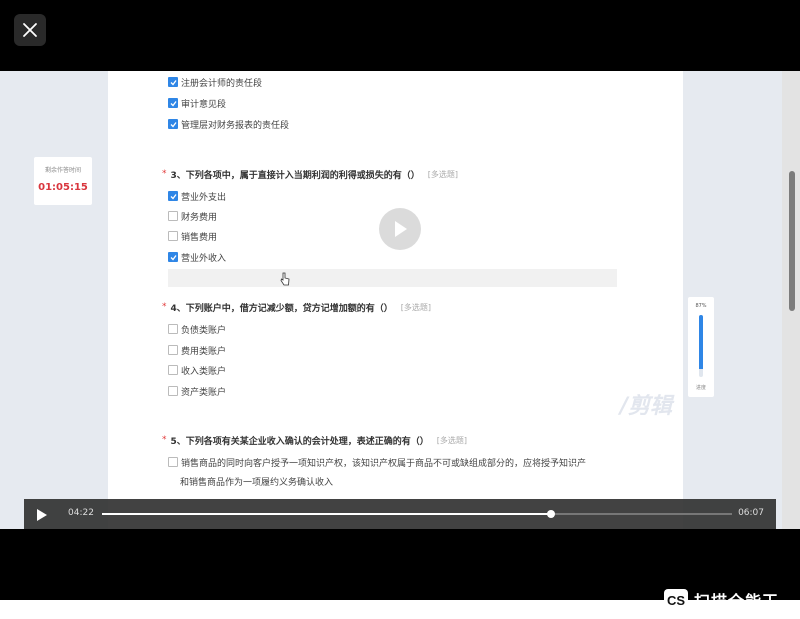  I want to click on seek-handle, so click(551, 514).